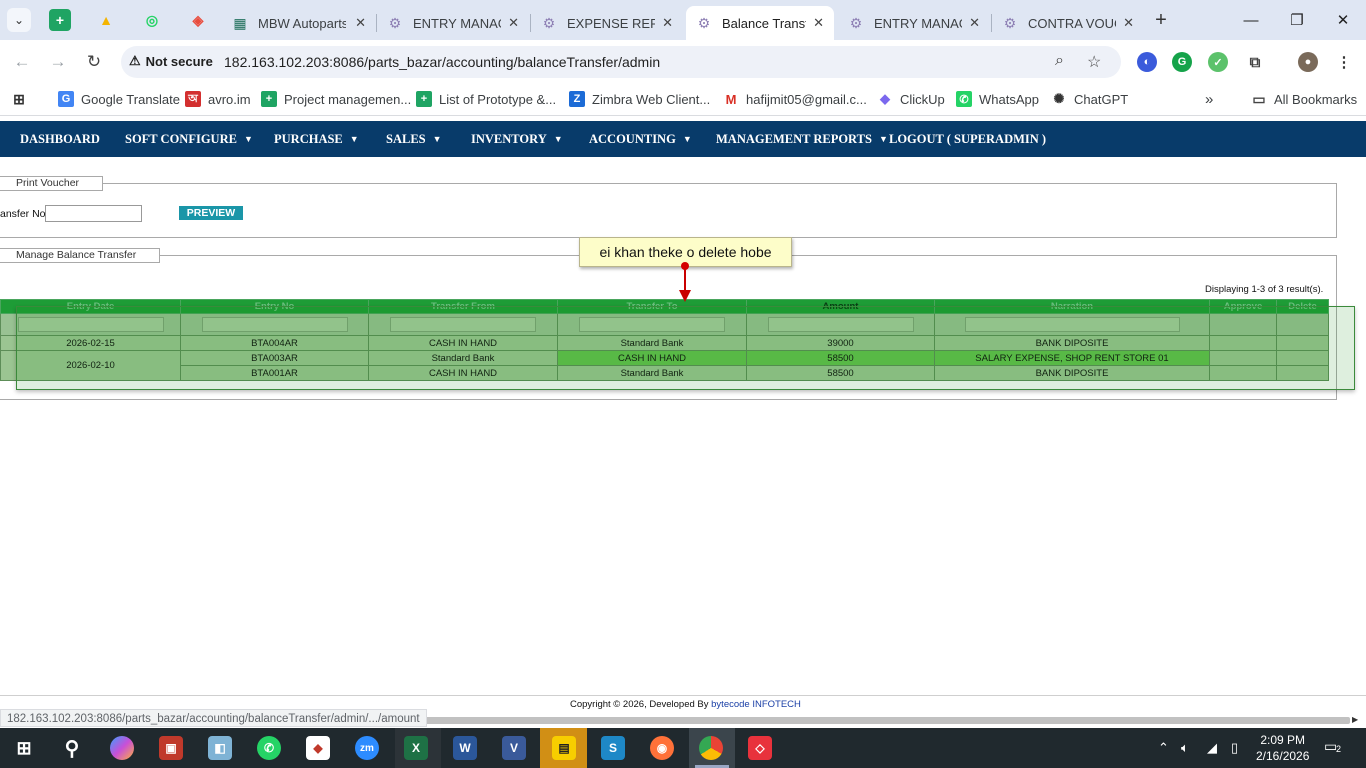  I want to click on close-window-icon: ✕, so click(1343, 20).